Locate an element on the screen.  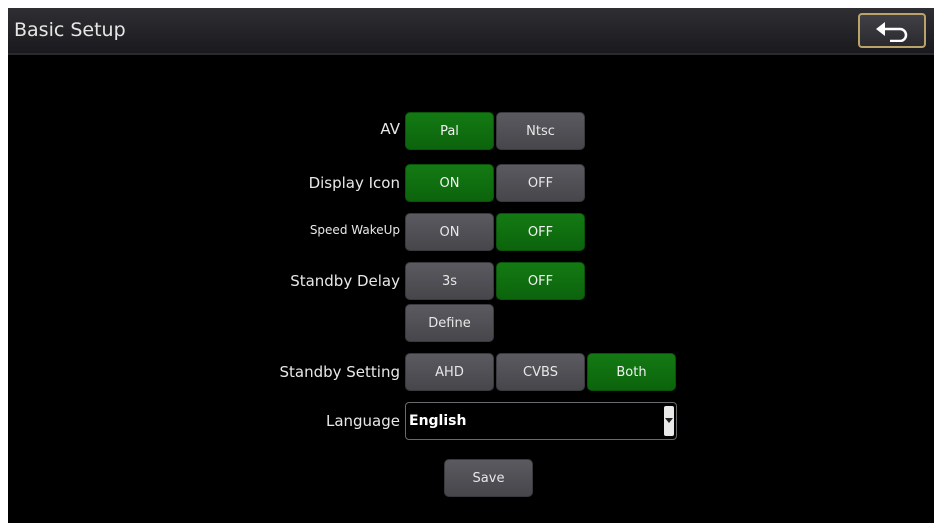
back-button is located at coordinates (892, 30).